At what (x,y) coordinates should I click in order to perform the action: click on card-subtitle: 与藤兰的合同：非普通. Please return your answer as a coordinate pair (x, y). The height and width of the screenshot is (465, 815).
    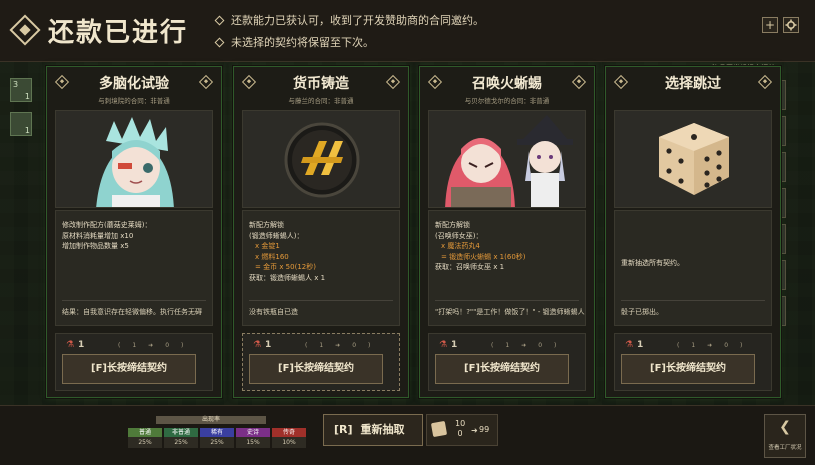
    Looking at the image, I should click on (321, 101).